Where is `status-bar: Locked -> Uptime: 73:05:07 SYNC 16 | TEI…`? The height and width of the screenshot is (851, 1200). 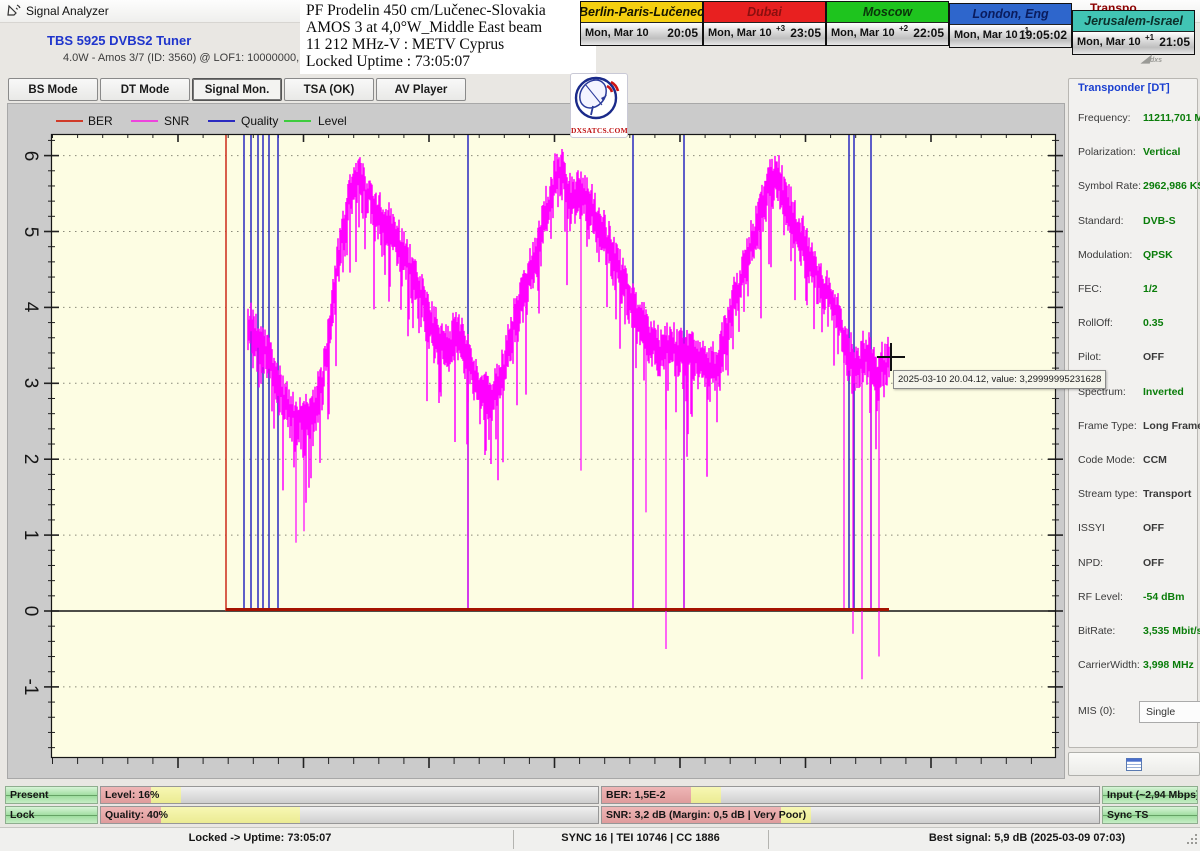 status-bar: Locked -> Uptime: 73:05:07 SYNC 16 | TEI… is located at coordinates (600, 839).